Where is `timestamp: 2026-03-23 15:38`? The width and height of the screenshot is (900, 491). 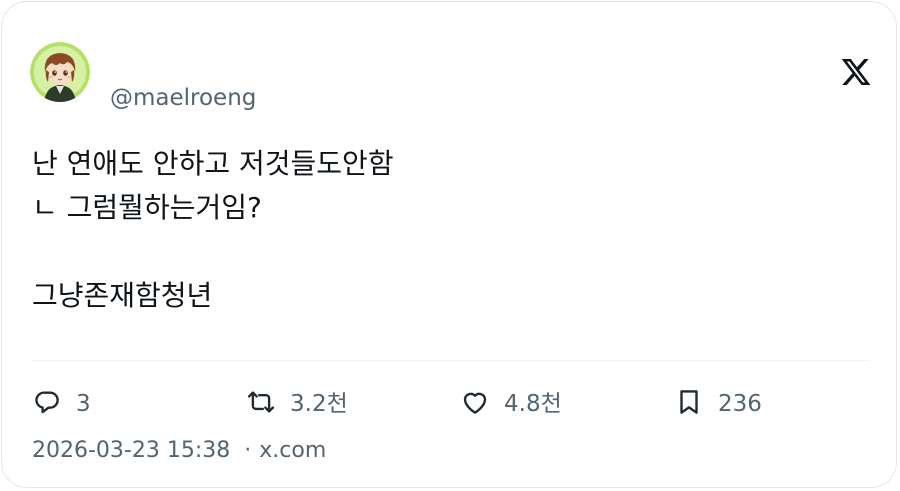 timestamp: 2026-03-23 15:38 is located at coordinates (131, 450).